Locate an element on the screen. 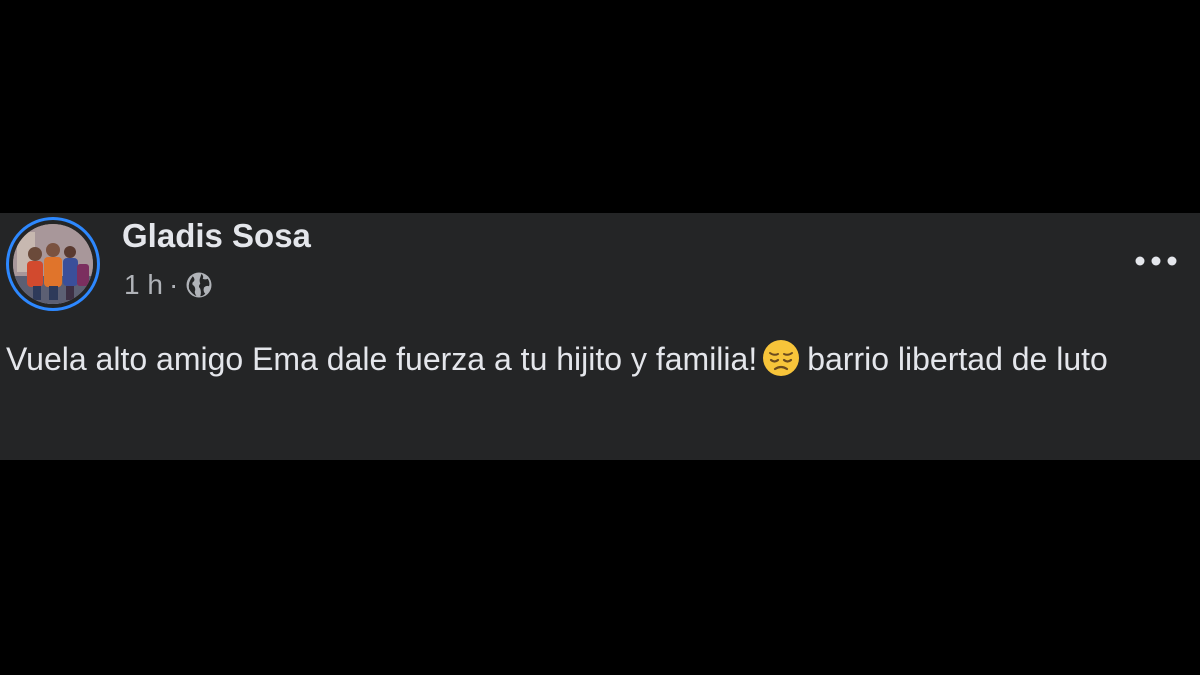  post-meta: 1 h · is located at coordinates (169, 285).